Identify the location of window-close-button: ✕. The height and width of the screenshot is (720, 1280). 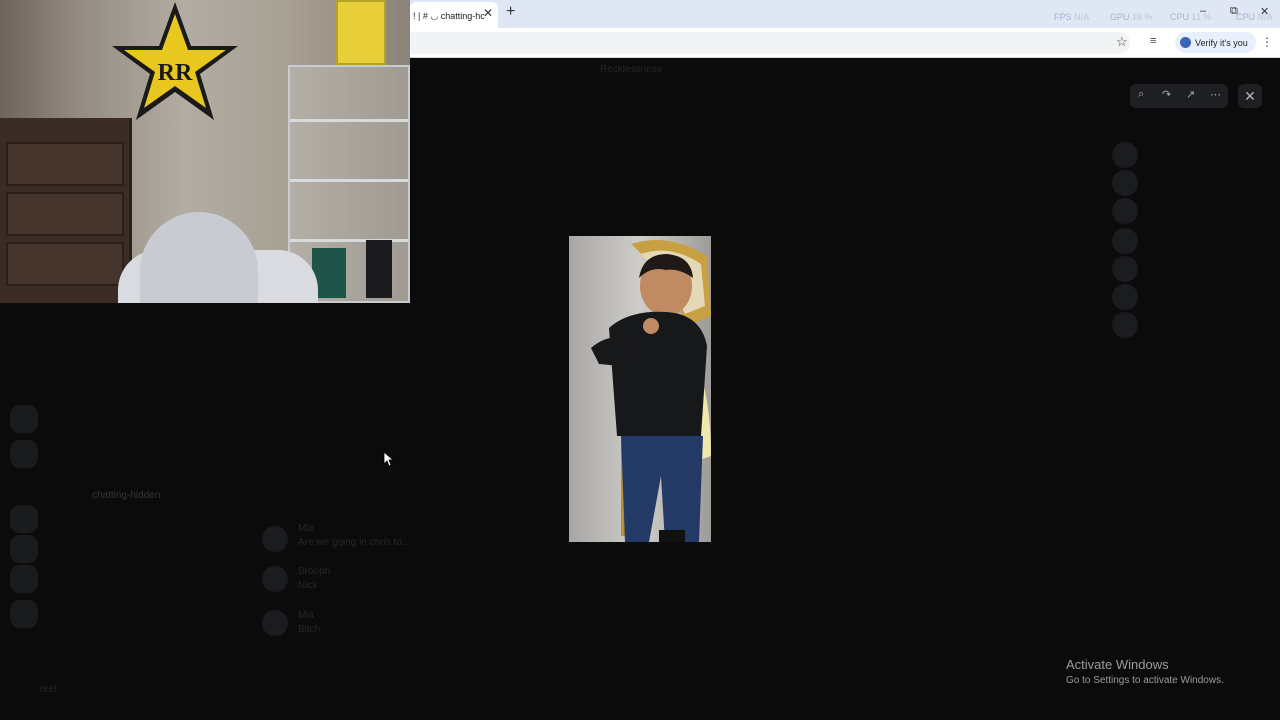
(1264, 11).